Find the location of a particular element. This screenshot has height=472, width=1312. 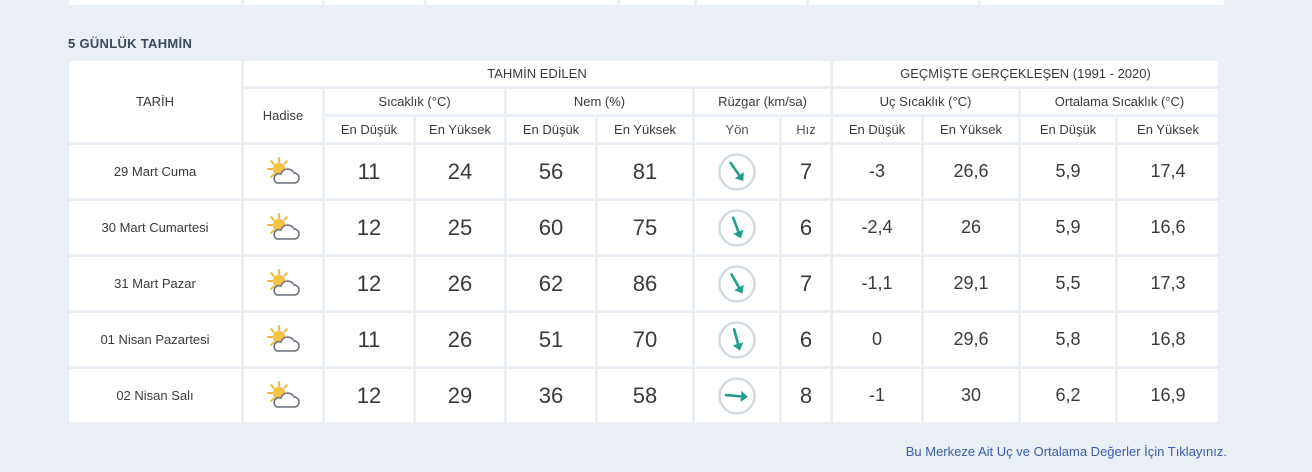

extreme-low-value: -1,1 is located at coordinates (877, 283).